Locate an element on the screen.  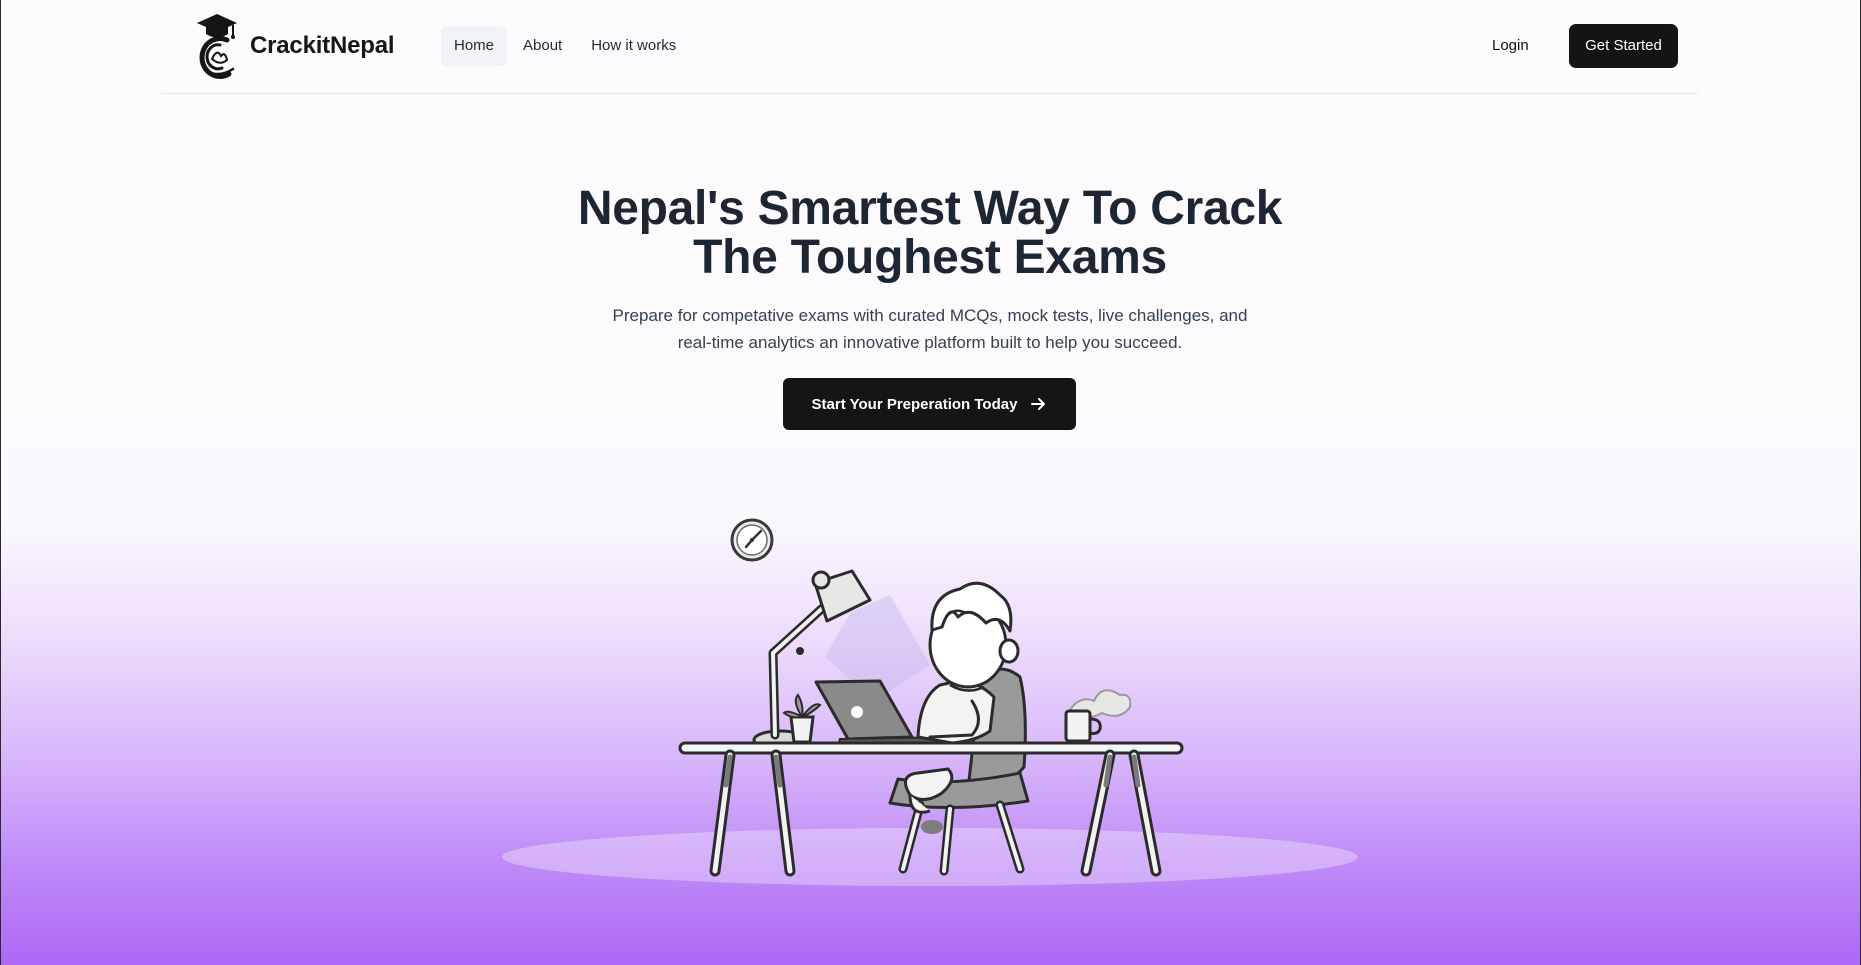
login-link: Login is located at coordinates (1510, 46).